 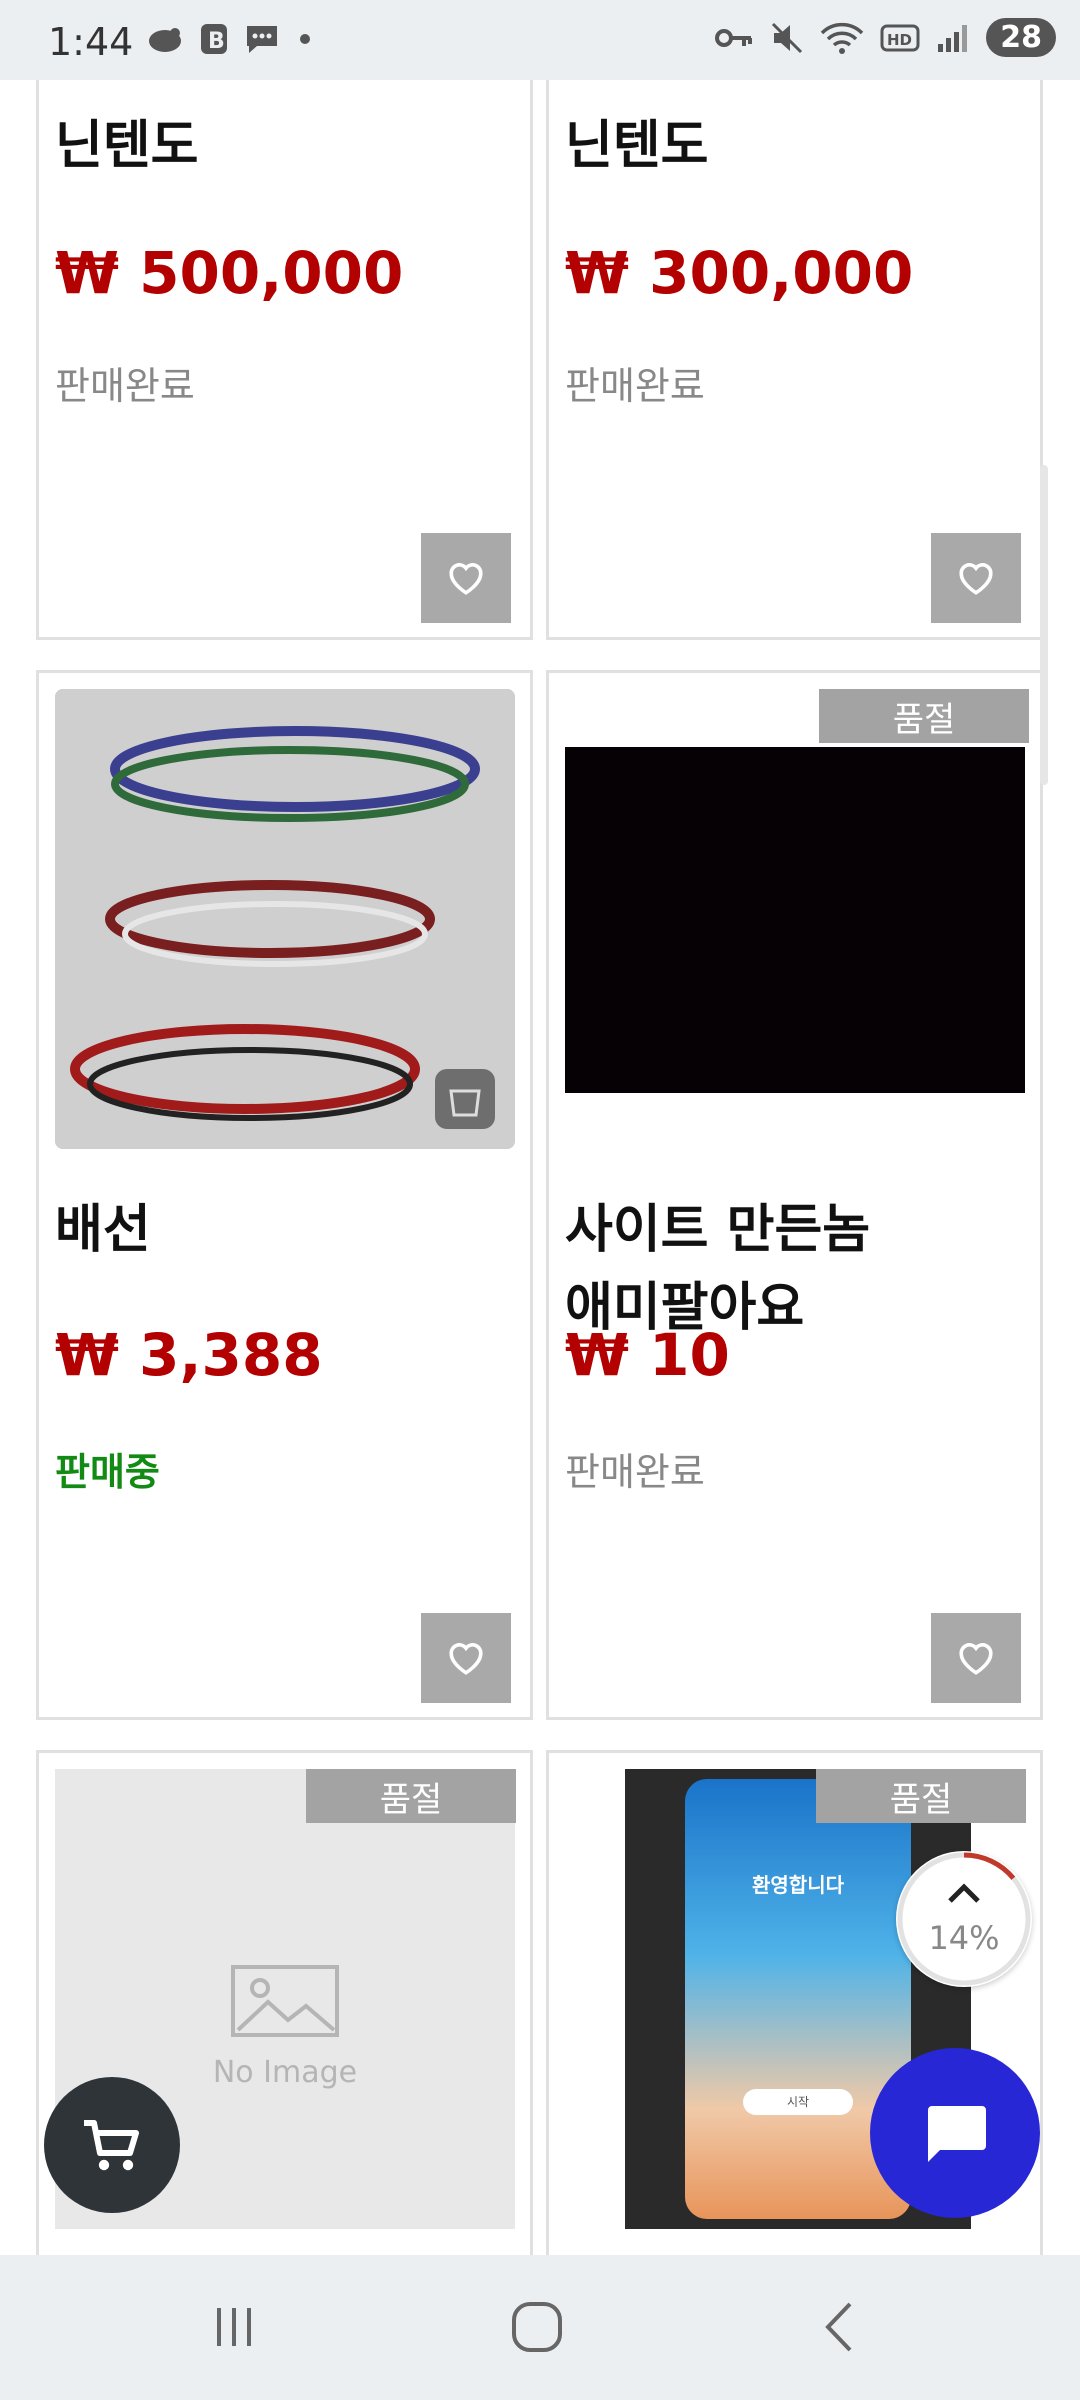 What do you see at coordinates (91, 42) in the screenshot?
I see `status-time: 1:44` at bounding box center [91, 42].